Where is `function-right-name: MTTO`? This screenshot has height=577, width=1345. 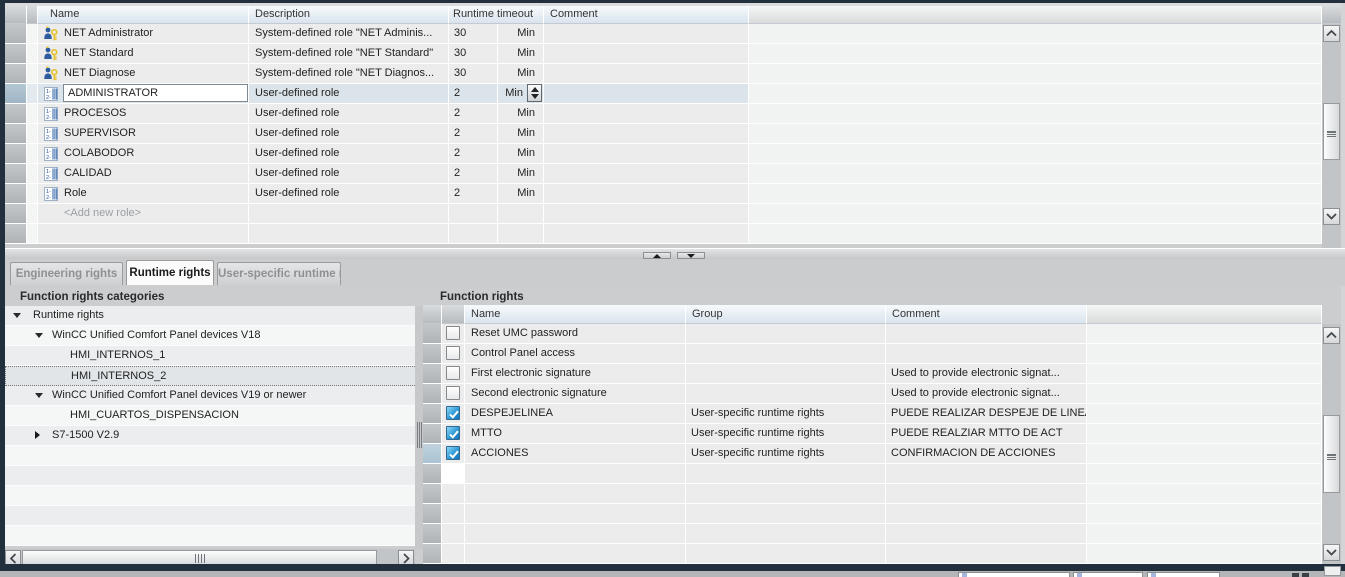 function-right-name: MTTO is located at coordinates (575, 434).